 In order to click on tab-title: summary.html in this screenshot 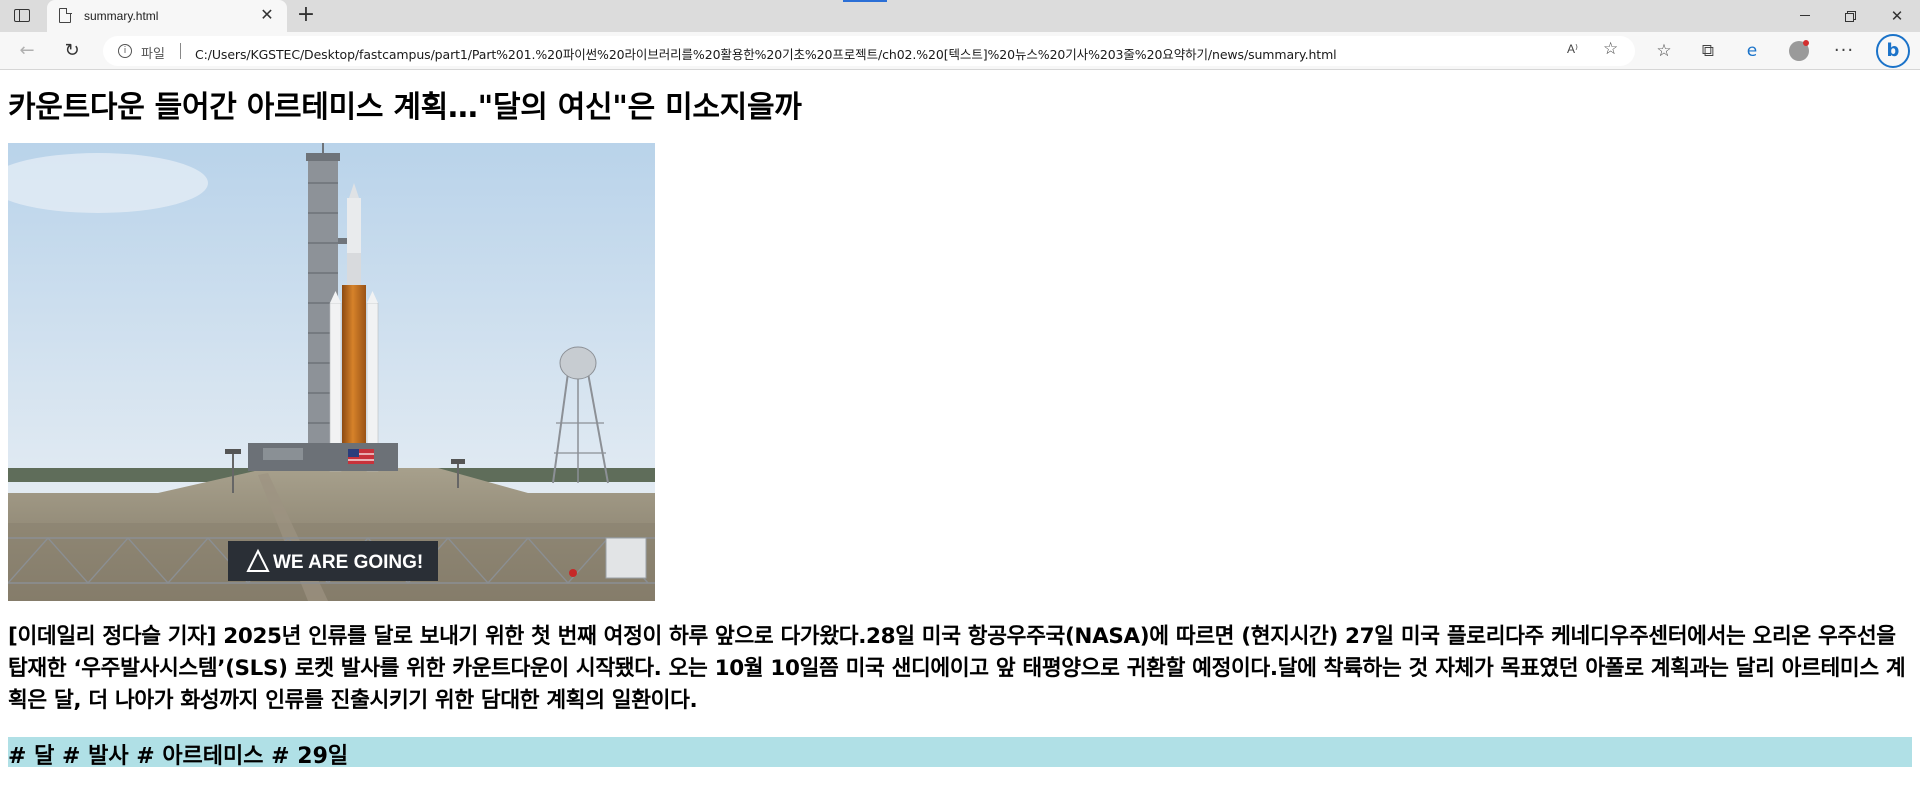, I will do `click(121, 16)`.